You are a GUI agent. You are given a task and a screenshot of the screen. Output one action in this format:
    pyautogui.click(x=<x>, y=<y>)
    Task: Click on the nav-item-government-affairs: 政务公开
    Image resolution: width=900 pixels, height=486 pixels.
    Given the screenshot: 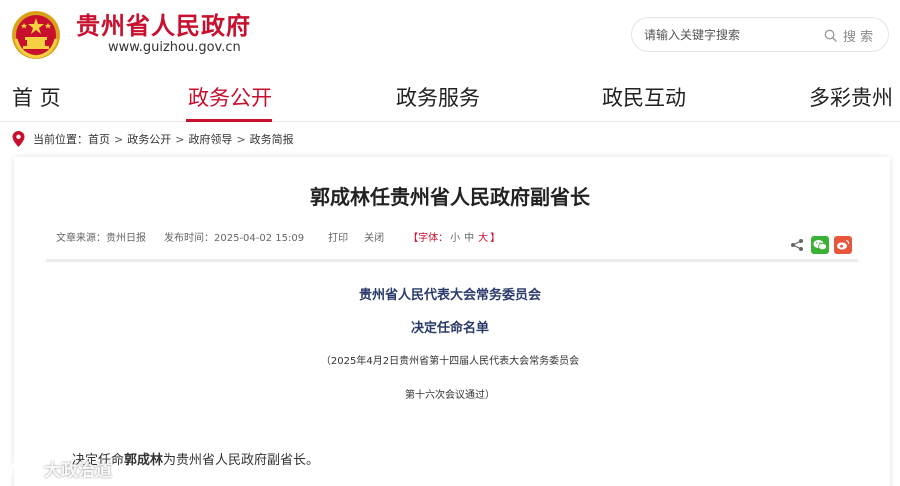 What is the action you would take?
    pyautogui.click(x=230, y=98)
    